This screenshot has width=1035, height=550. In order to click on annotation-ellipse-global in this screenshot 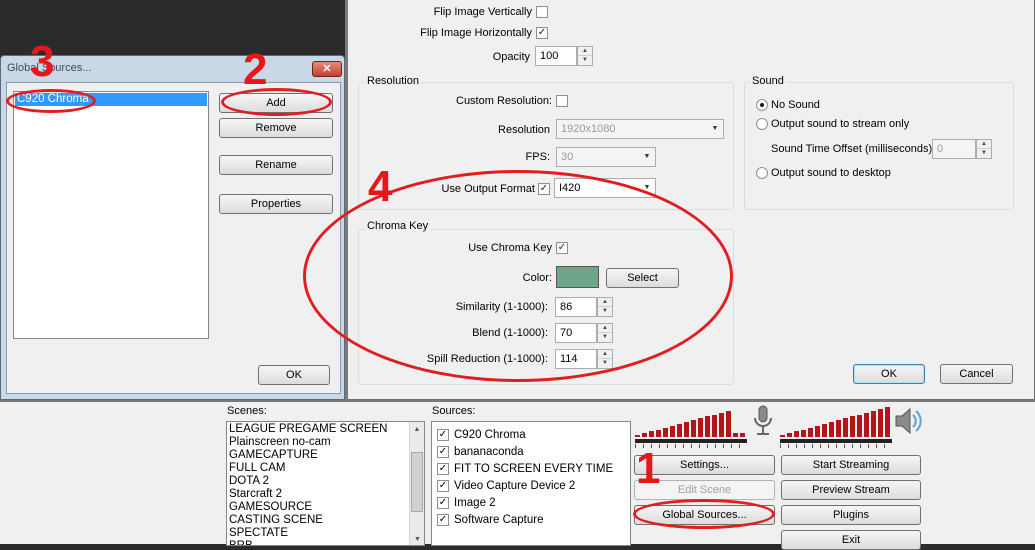, I will do `click(704, 514)`.